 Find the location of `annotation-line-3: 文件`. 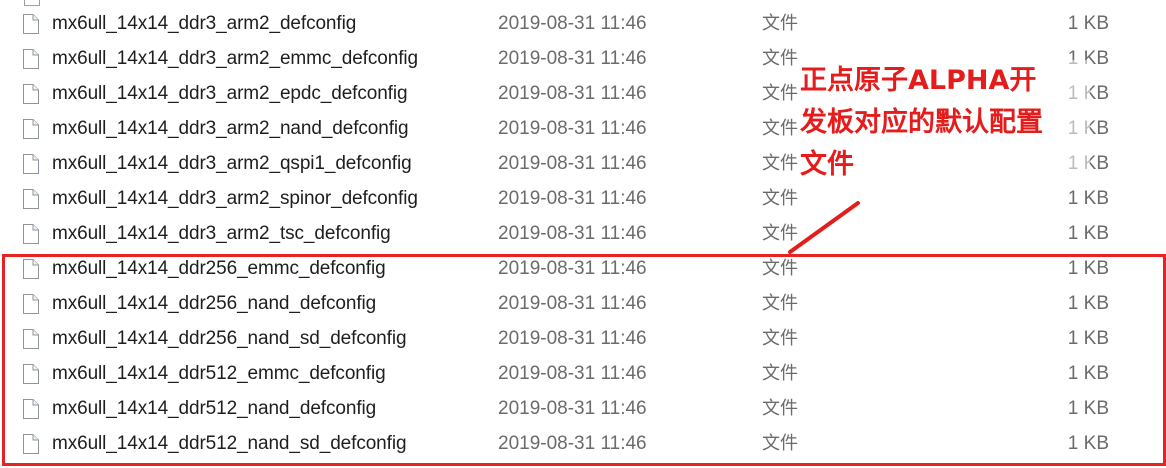

annotation-line-3: 文件 is located at coordinates (827, 164).